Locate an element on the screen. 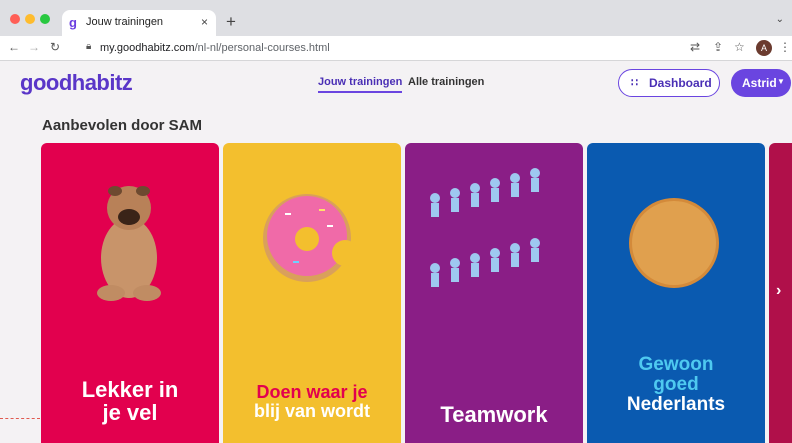 The width and height of the screenshot is (792, 443). section-title: Aanbevolen door SAM is located at coordinates (122, 125).